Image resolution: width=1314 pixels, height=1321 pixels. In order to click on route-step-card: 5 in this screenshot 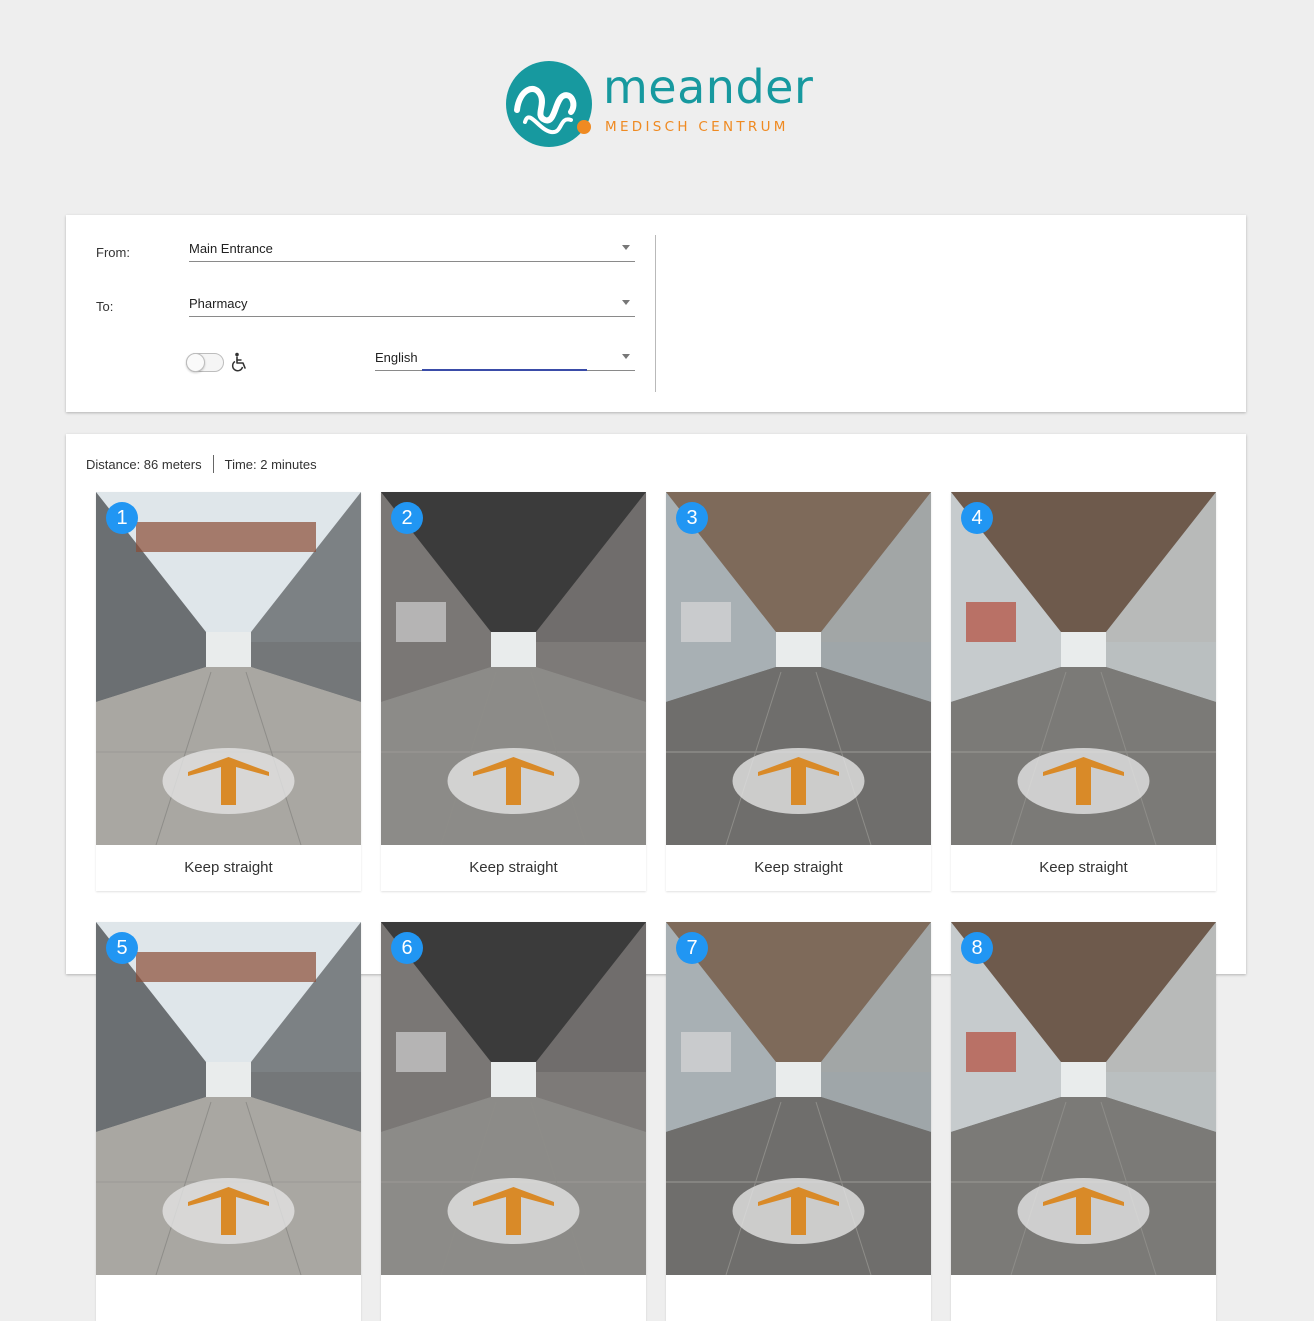, I will do `click(228, 1121)`.